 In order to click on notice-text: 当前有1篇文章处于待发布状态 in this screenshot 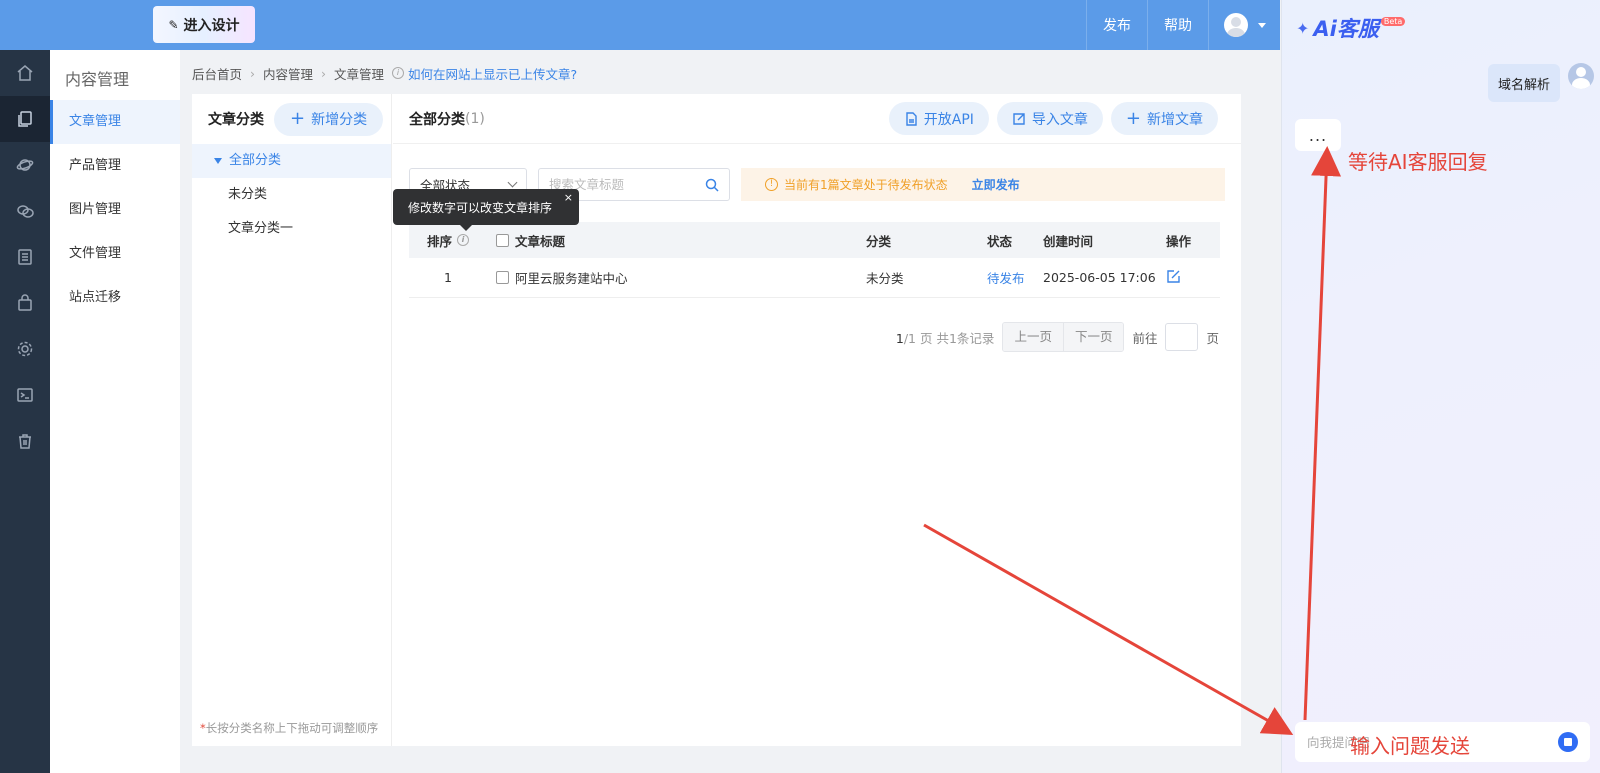, I will do `click(866, 185)`.